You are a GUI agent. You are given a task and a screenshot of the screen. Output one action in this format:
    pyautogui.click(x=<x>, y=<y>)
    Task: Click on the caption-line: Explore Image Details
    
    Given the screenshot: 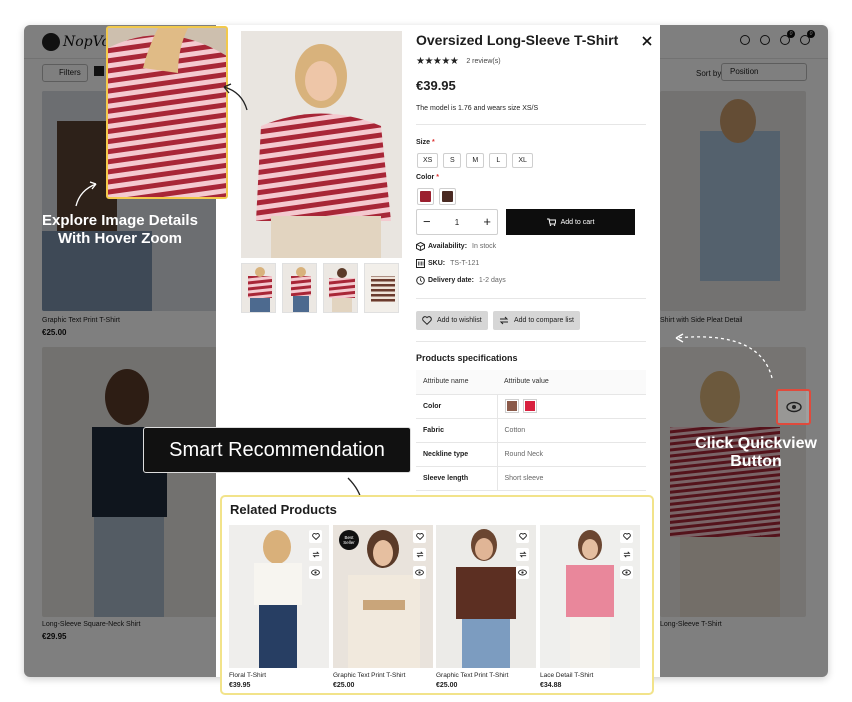 What is the action you would take?
    pyautogui.click(x=120, y=220)
    